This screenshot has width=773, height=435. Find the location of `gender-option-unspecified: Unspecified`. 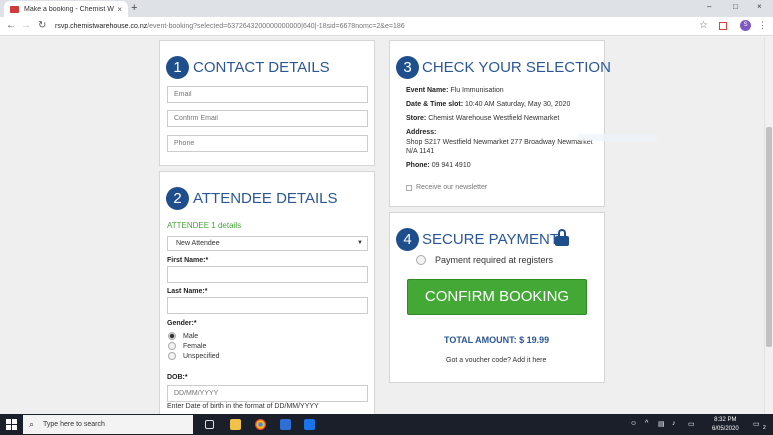

gender-option-unspecified: Unspecified is located at coordinates (194, 356).